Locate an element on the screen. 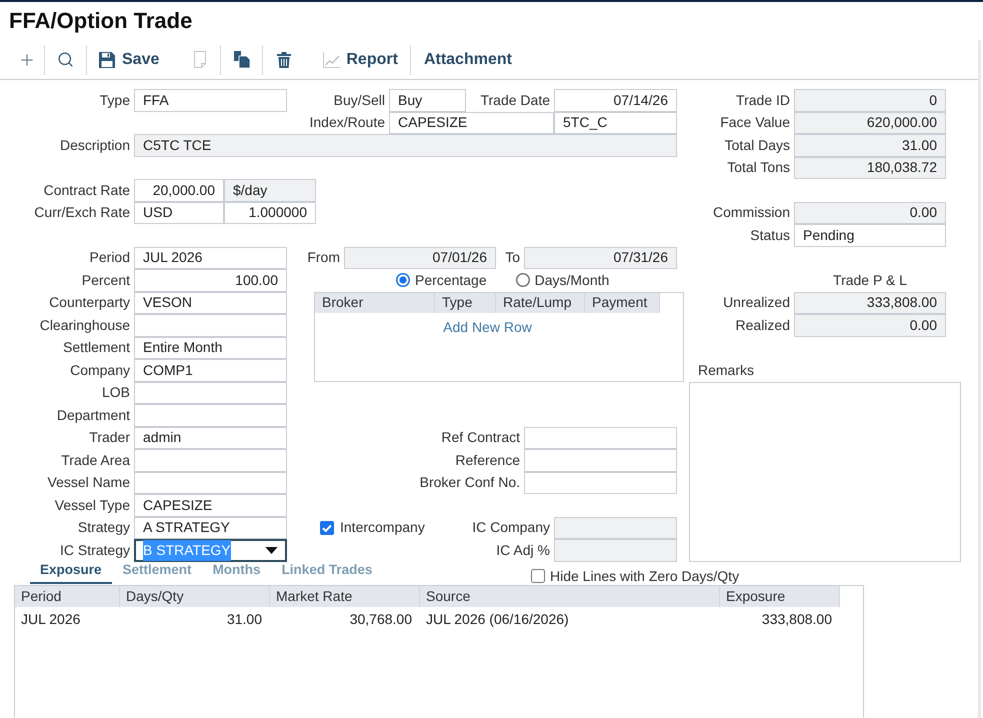 This screenshot has height=718, width=983. column-header: Type is located at coordinates (465, 302).